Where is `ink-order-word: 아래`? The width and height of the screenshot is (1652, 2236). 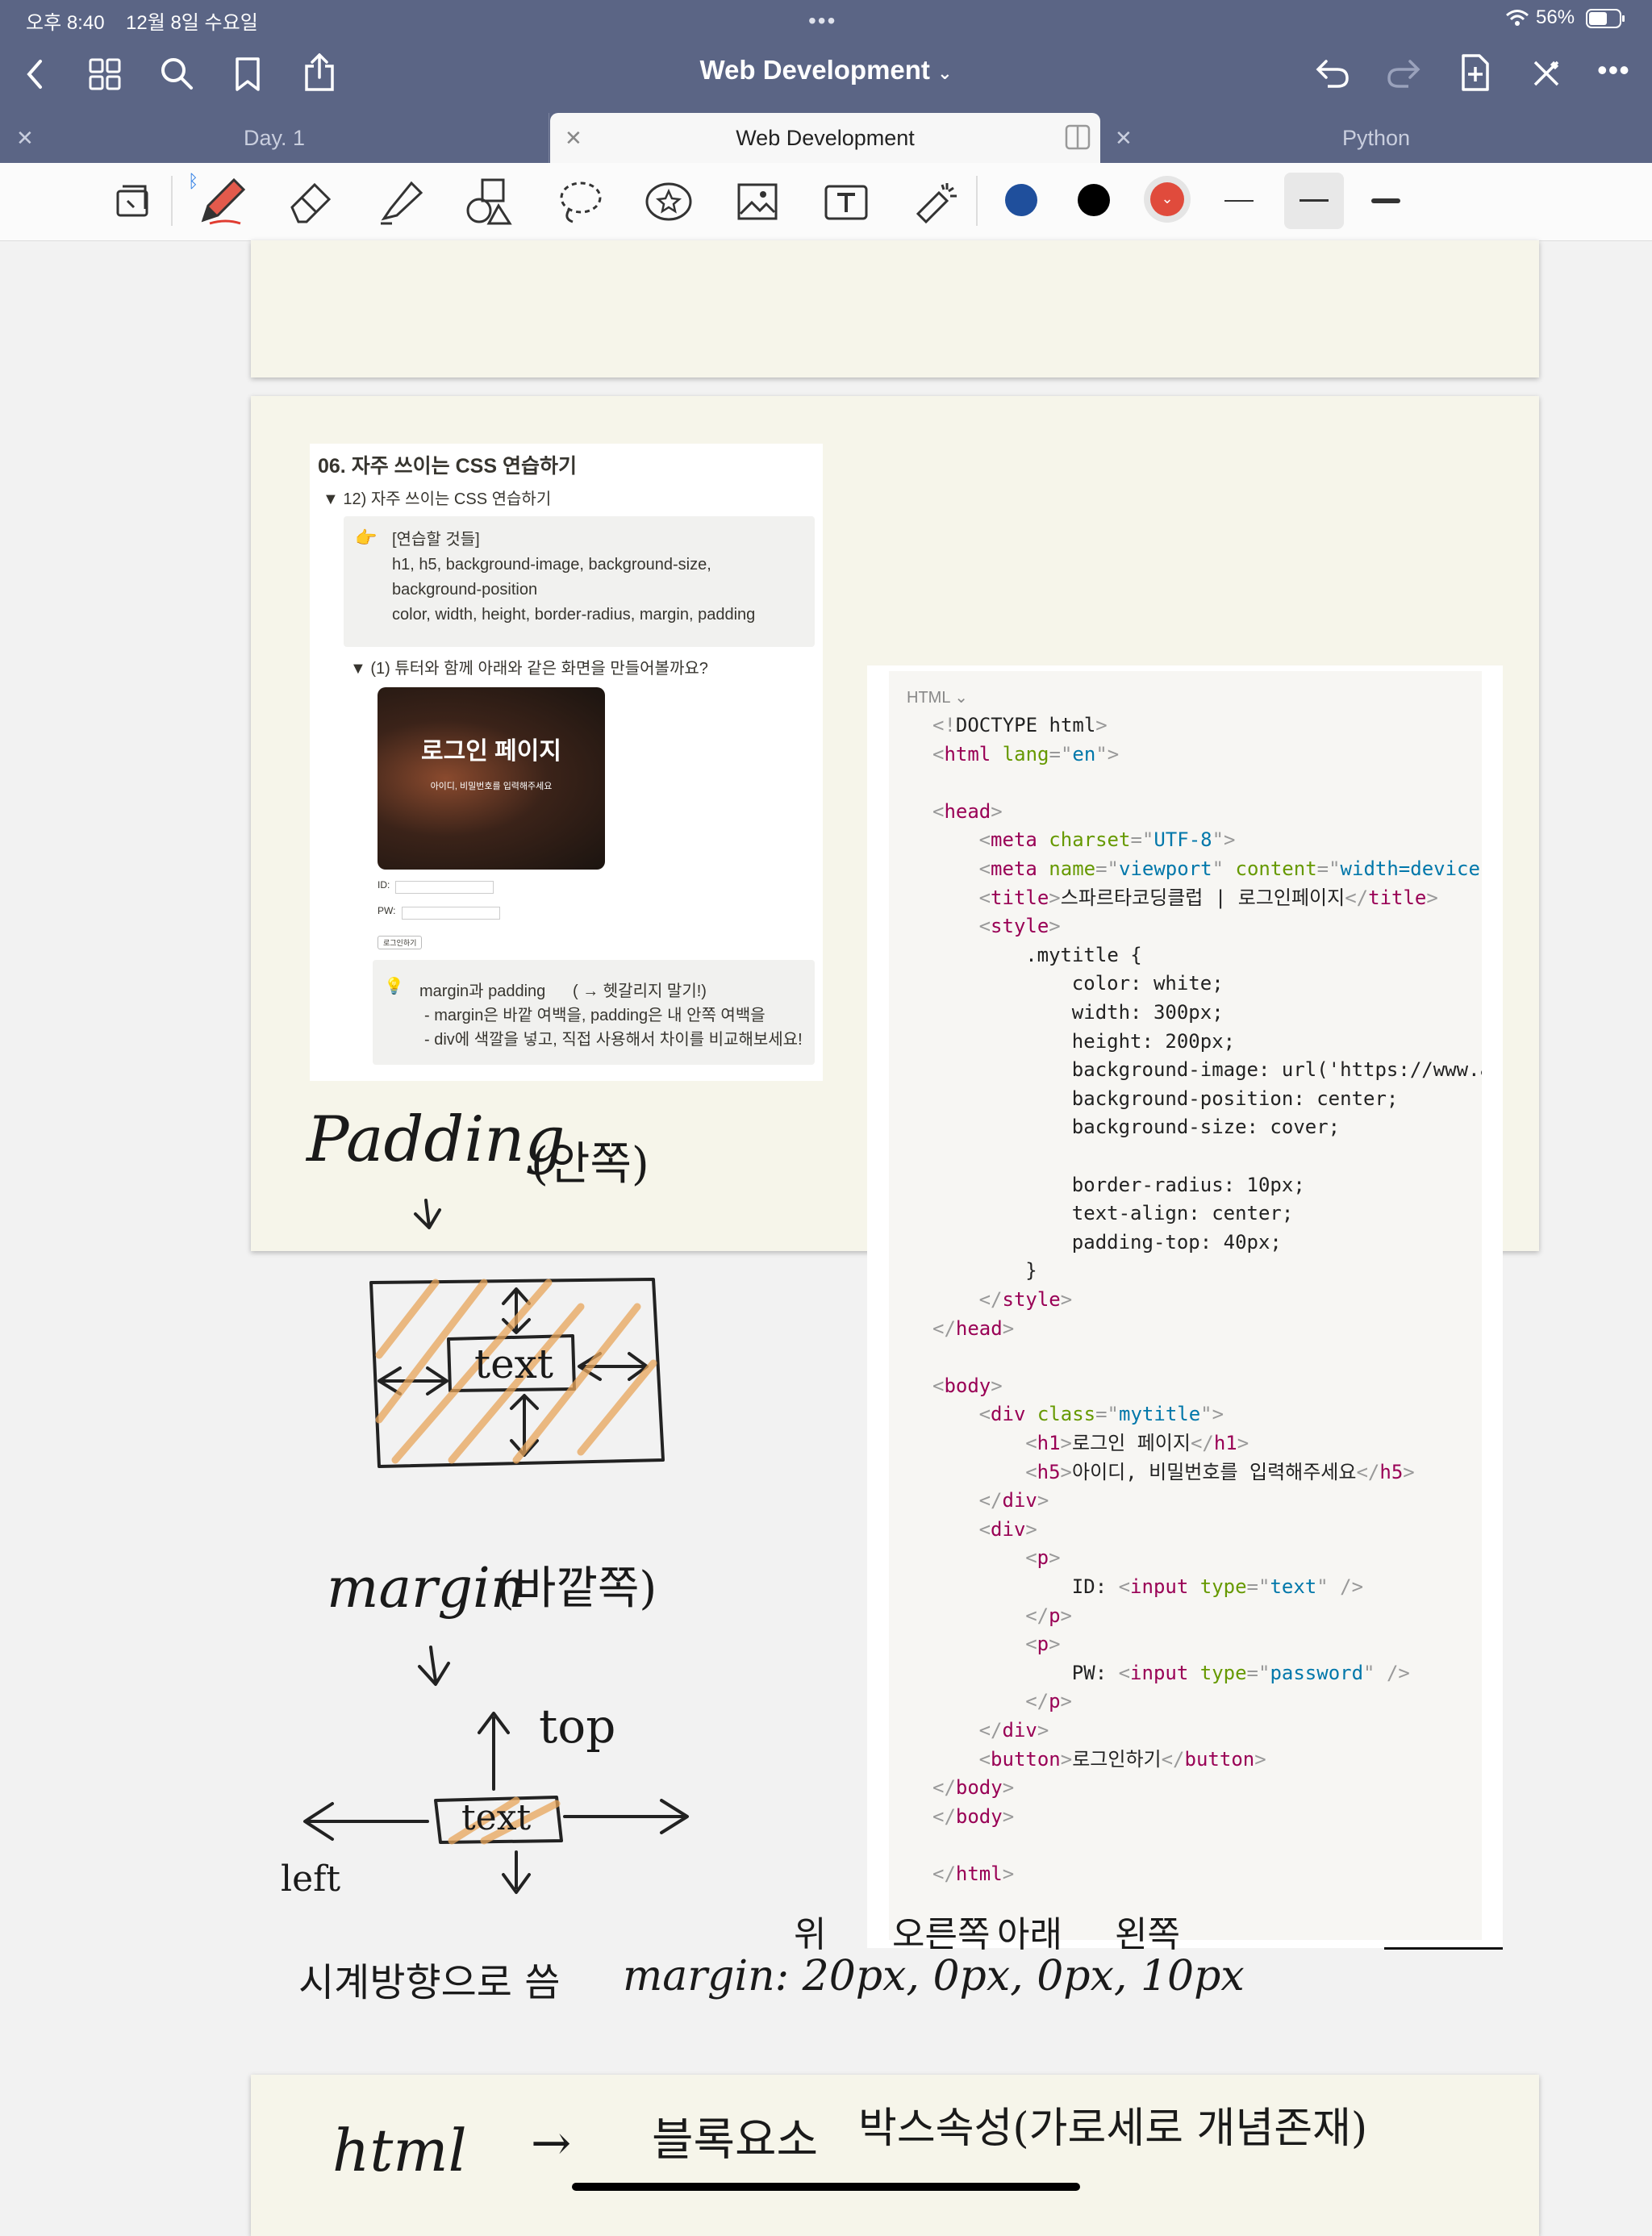
ink-order-word: 아래 is located at coordinates (1029, 1934).